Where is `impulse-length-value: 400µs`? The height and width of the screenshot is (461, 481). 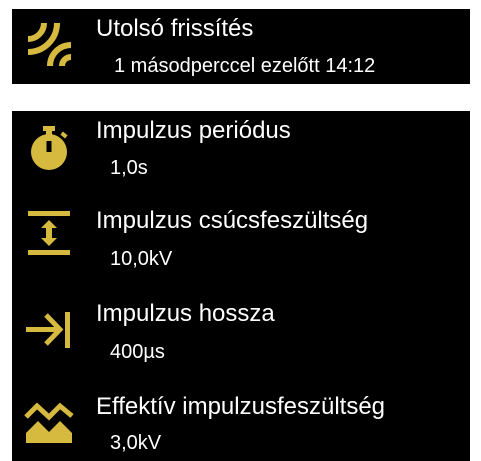
impulse-length-value: 400µs is located at coordinates (137, 352).